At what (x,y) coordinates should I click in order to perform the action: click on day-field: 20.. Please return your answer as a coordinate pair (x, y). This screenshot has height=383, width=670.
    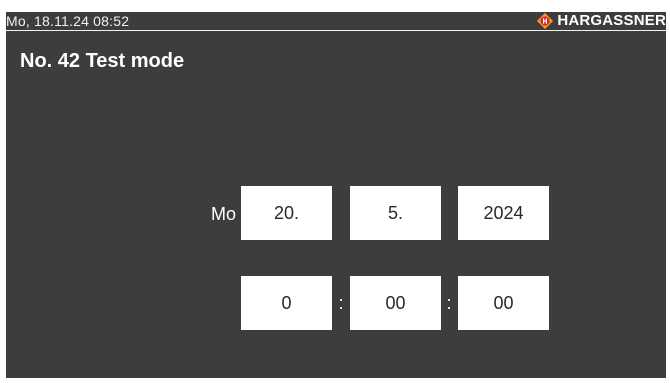
    Looking at the image, I should click on (286, 213).